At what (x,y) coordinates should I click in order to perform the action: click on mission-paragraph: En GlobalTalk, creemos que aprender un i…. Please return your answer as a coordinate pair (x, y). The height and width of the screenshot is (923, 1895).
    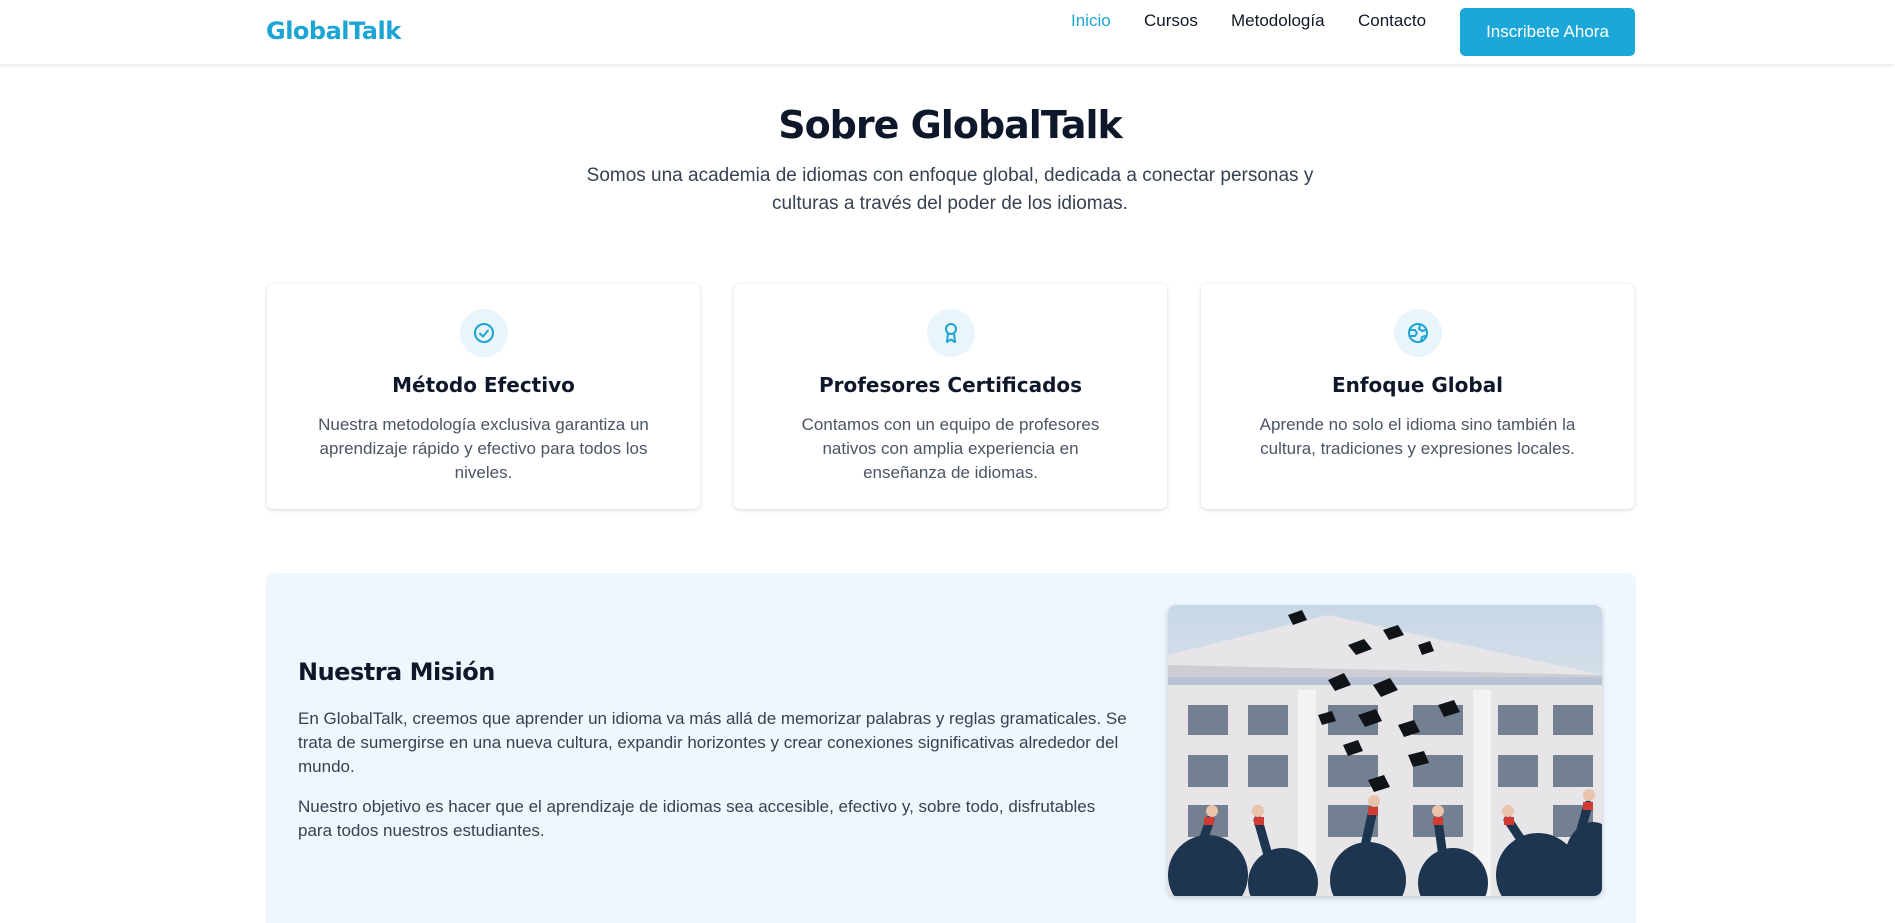
    Looking at the image, I should click on (712, 742).